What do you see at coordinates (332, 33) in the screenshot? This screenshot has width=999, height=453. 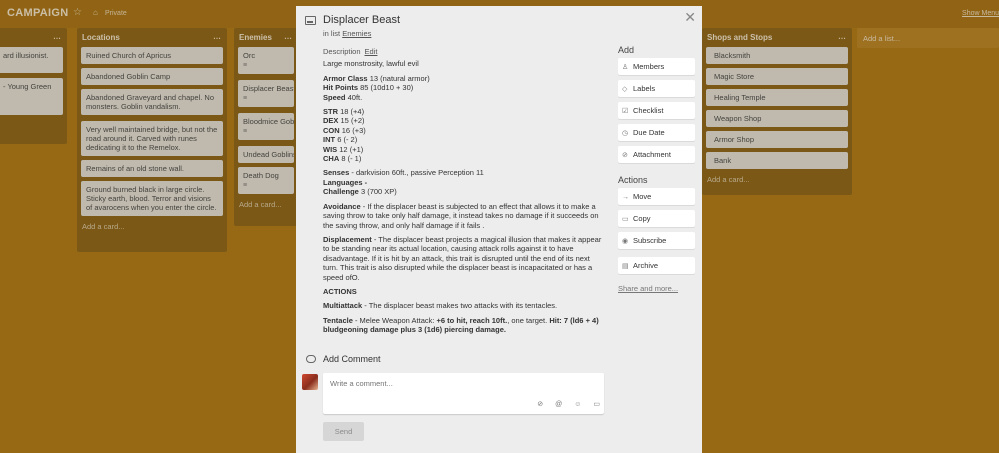 I see `in-list-prefix: in list` at bounding box center [332, 33].